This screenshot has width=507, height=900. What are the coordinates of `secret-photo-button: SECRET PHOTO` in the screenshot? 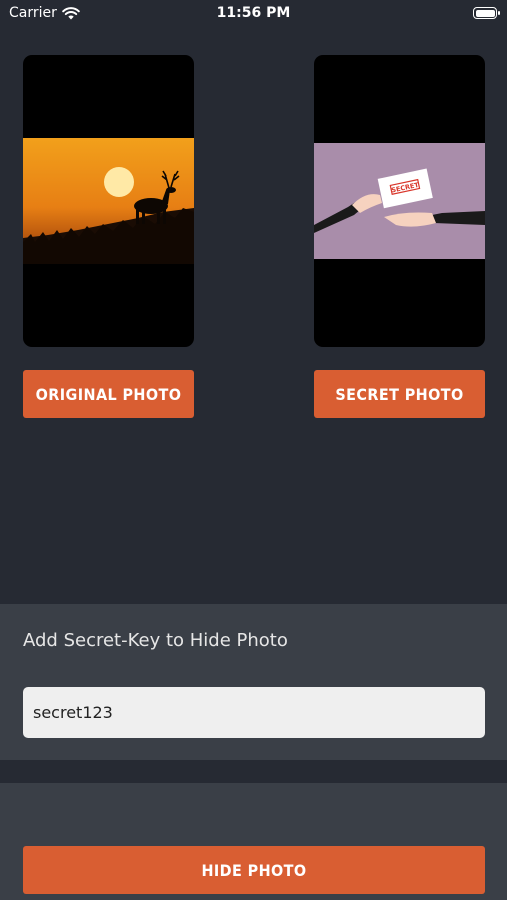 It's located at (399, 394).